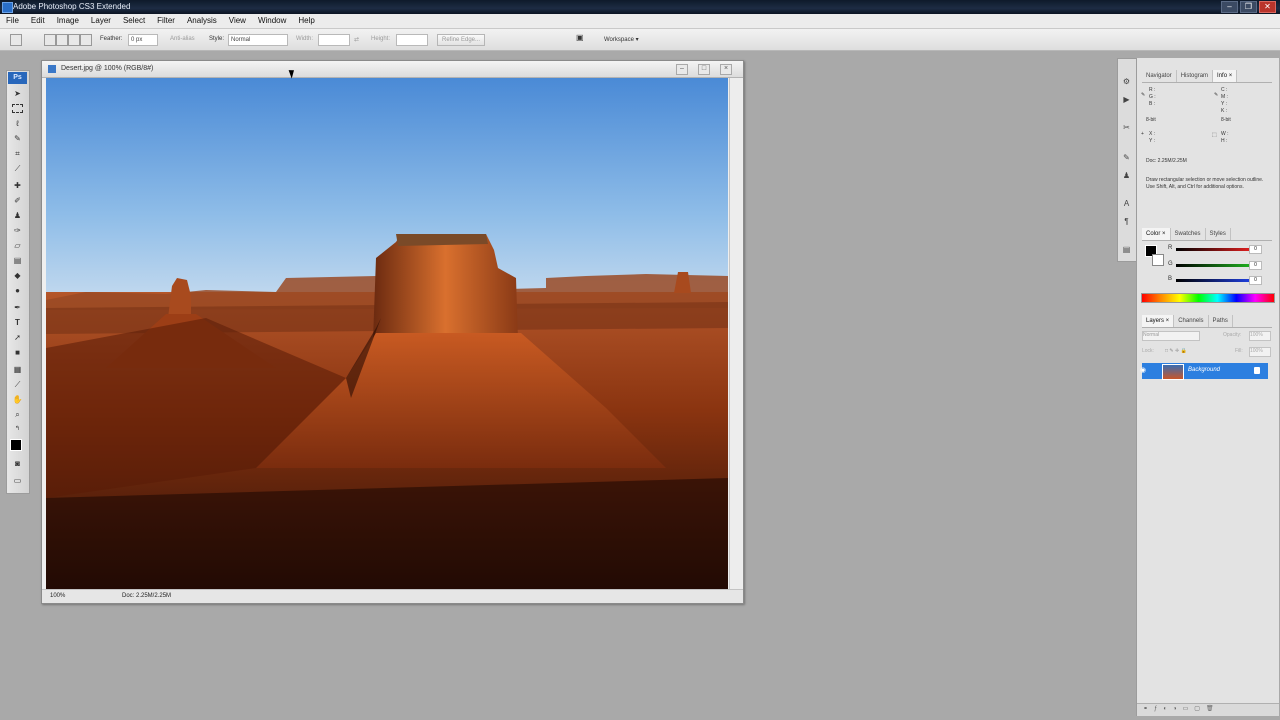 The image size is (1280, 720). Describe the element at coordinates (1208, 298) in the screenshot. I see `color-spectrum-bar` at that location.